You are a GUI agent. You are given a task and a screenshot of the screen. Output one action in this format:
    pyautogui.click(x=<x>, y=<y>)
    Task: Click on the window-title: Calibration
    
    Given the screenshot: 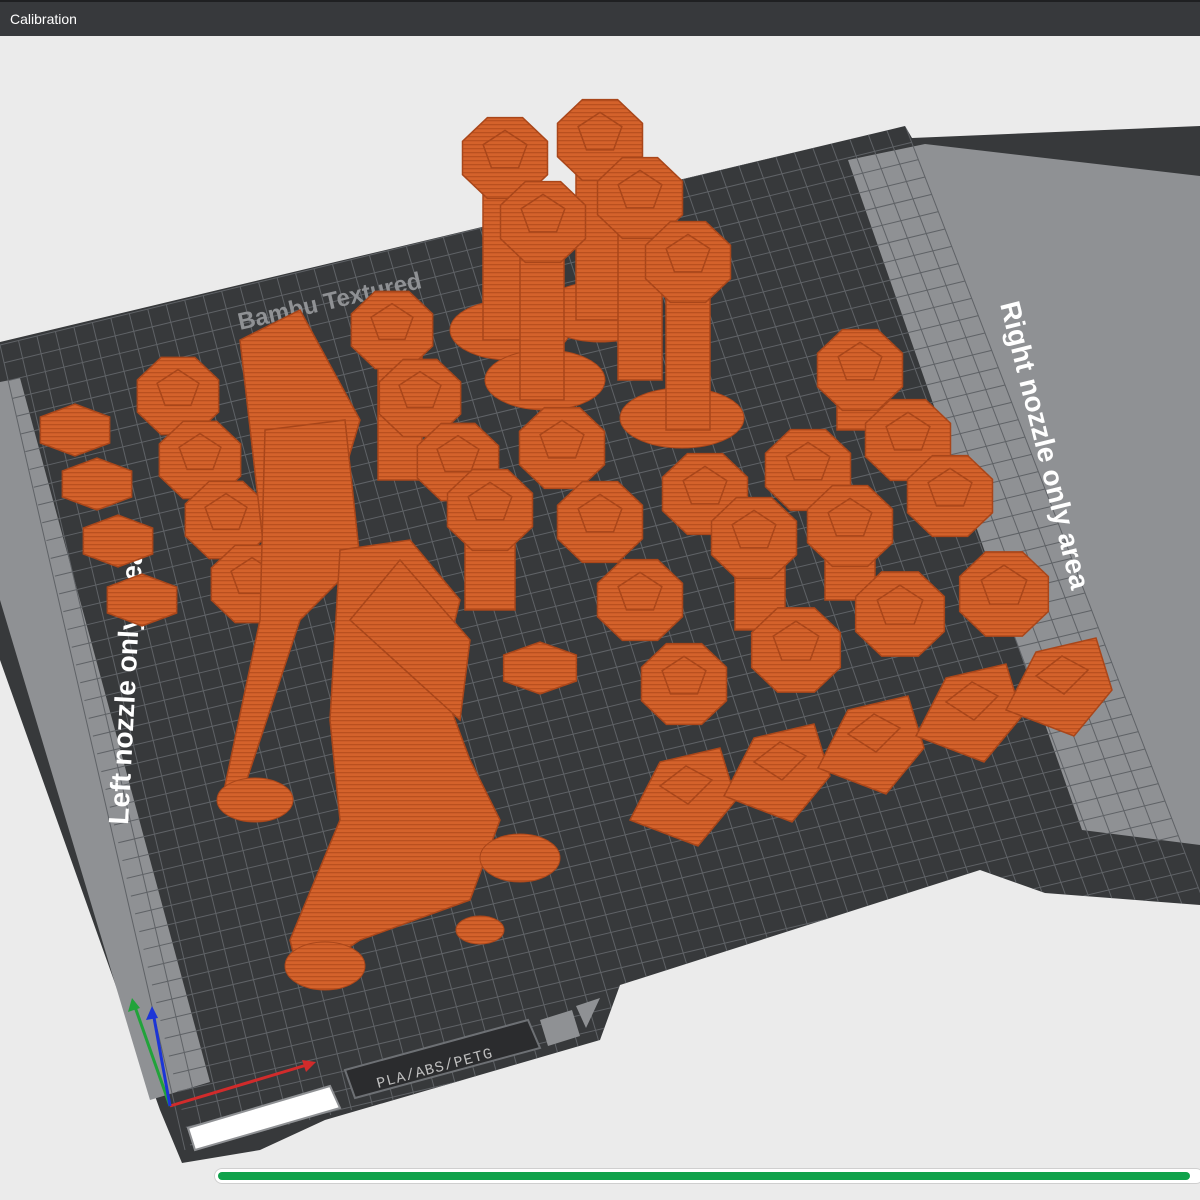 What is the action you would take?
    pyautogui.click(x=43, y=19)
    